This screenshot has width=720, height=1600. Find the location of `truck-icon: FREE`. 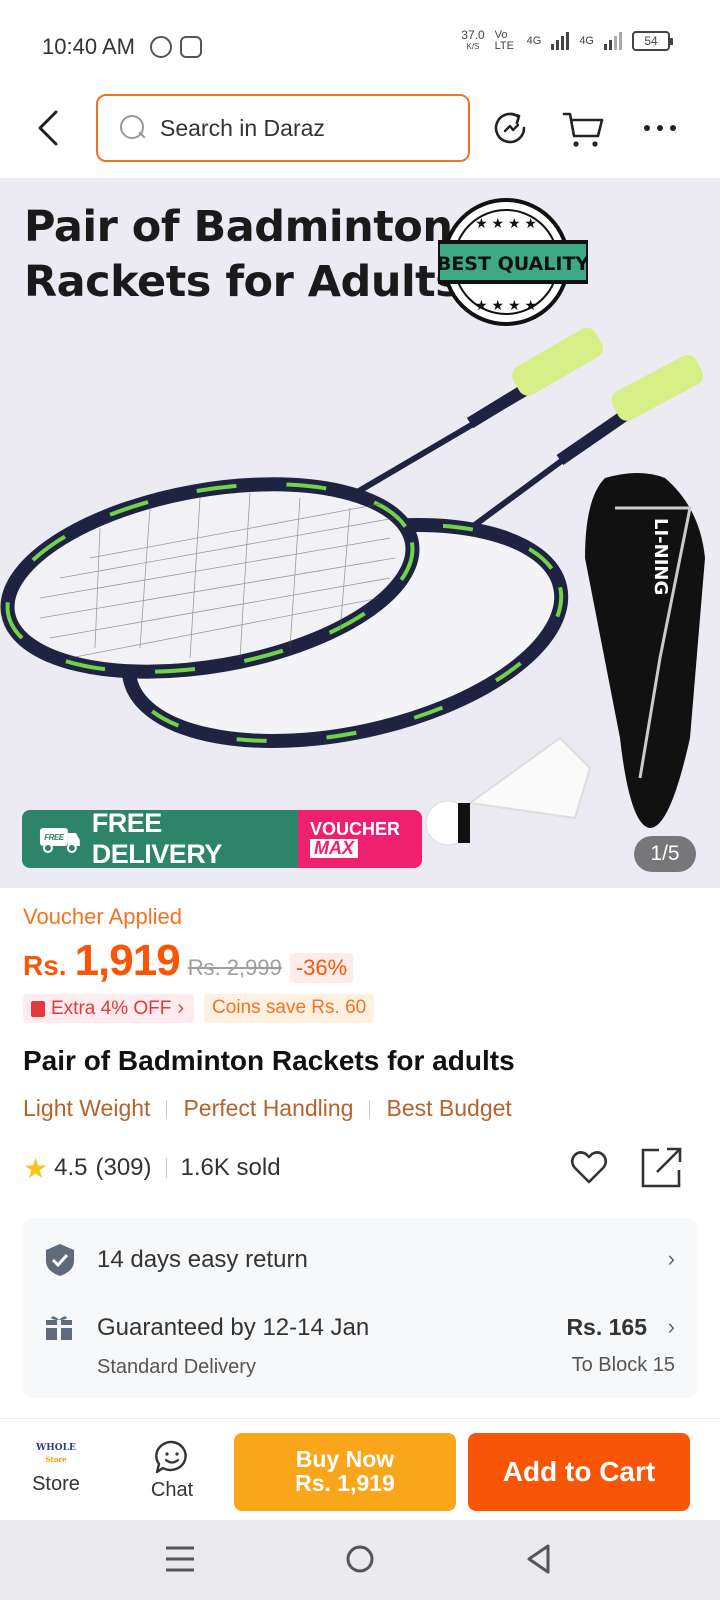

truck-icon: FREE is located at coordinates (59, 840).